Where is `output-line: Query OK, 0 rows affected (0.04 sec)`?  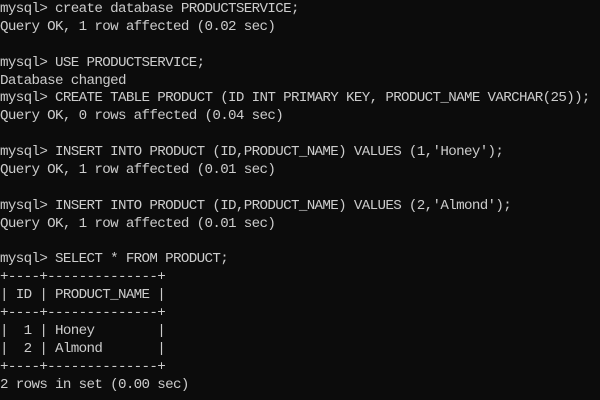 output-line: Query OK, 0 rows affected (0.04 sec) is located at coordinates (142, 116).